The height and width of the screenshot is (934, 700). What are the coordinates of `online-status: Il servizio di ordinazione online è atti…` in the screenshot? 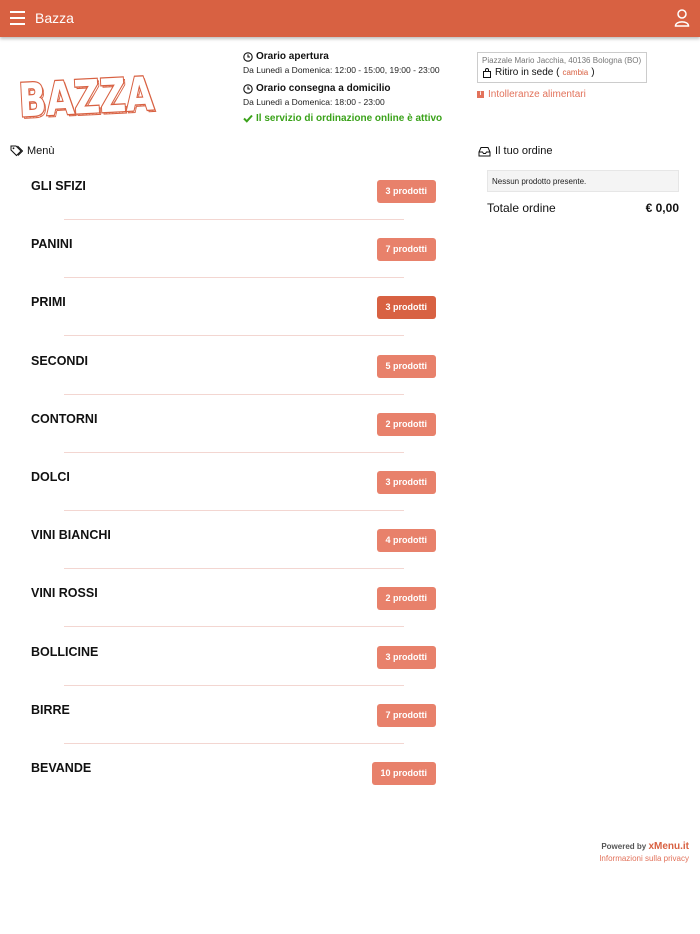 It's located at (348, 118).